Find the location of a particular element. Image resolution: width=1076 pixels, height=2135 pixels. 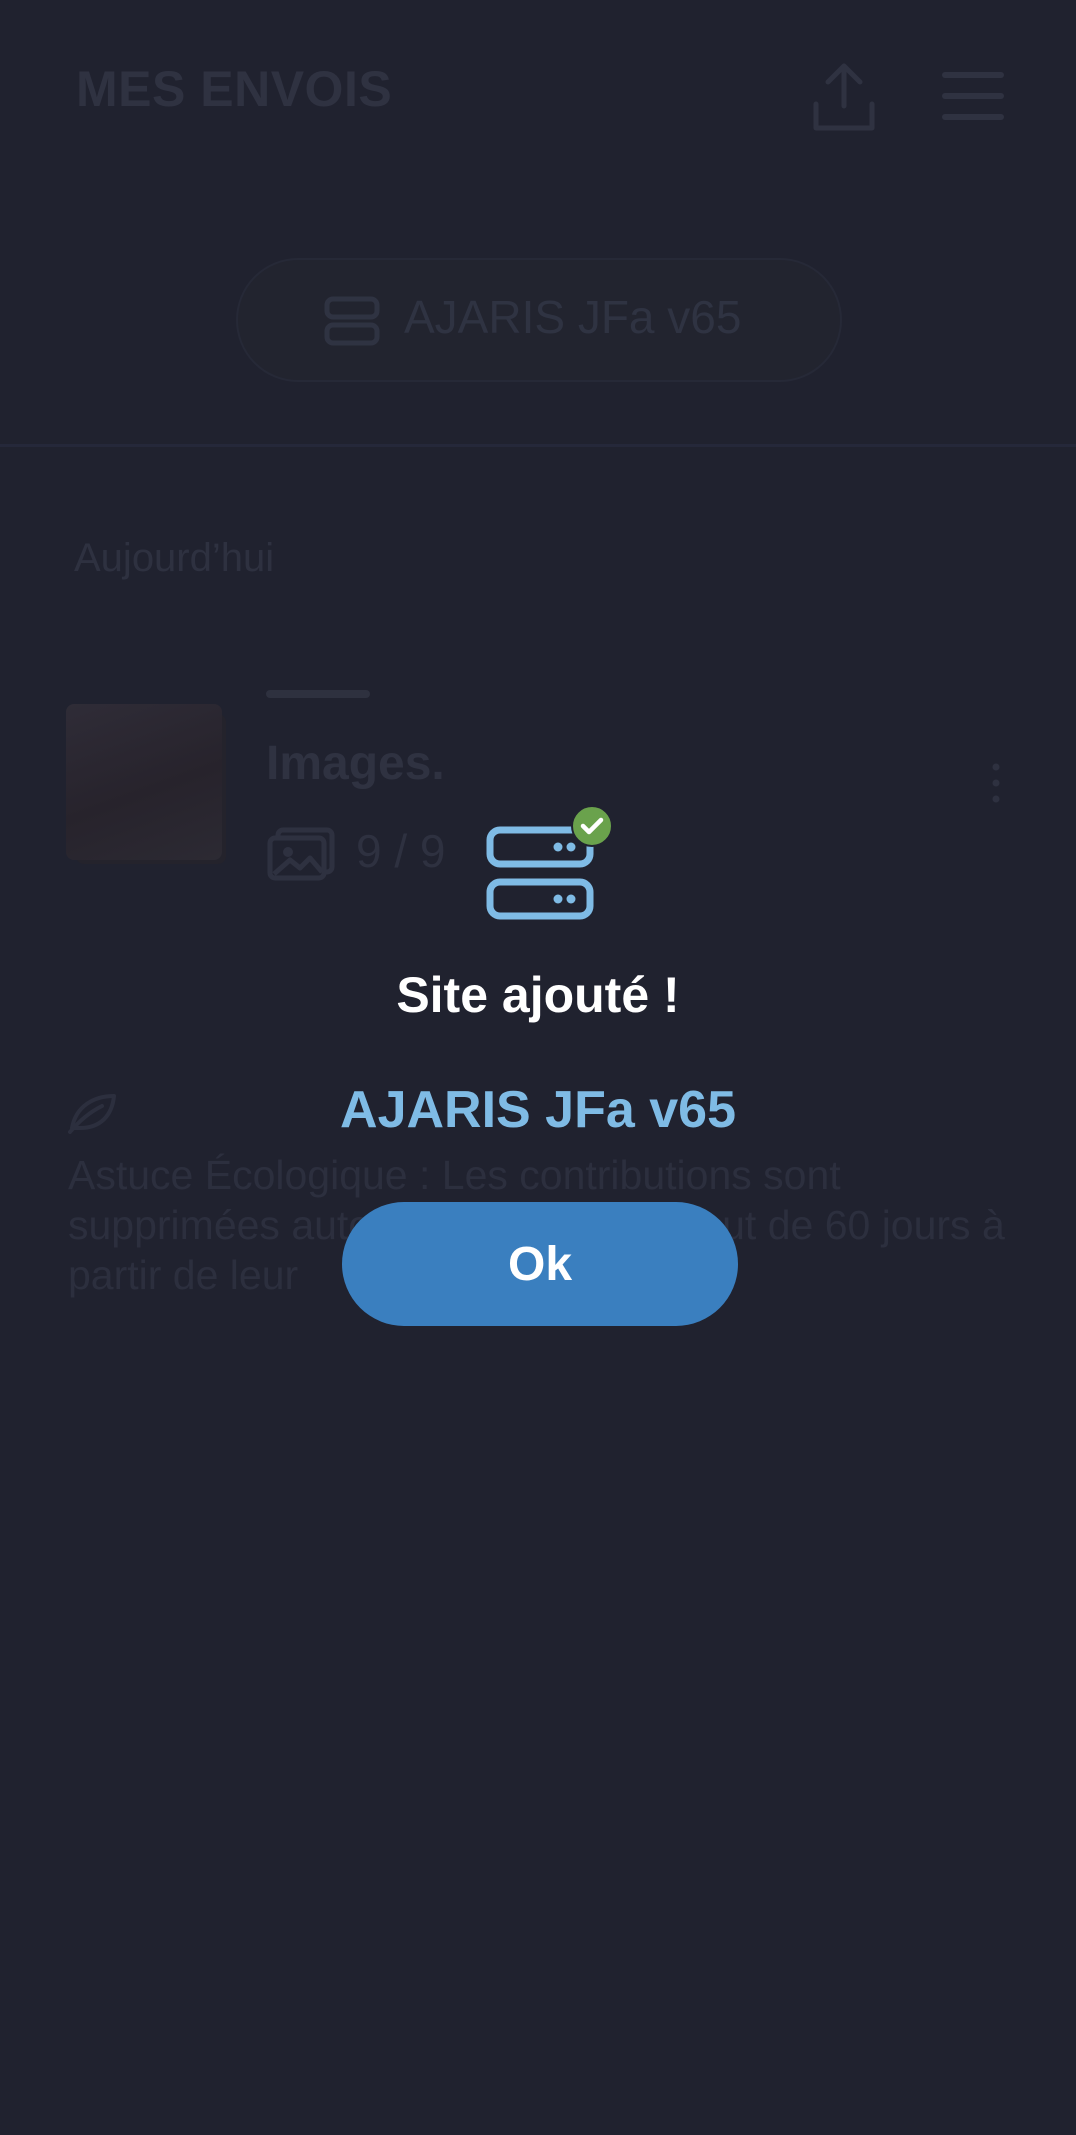

ok-button: Ok is located at coordinates (540, 1264).